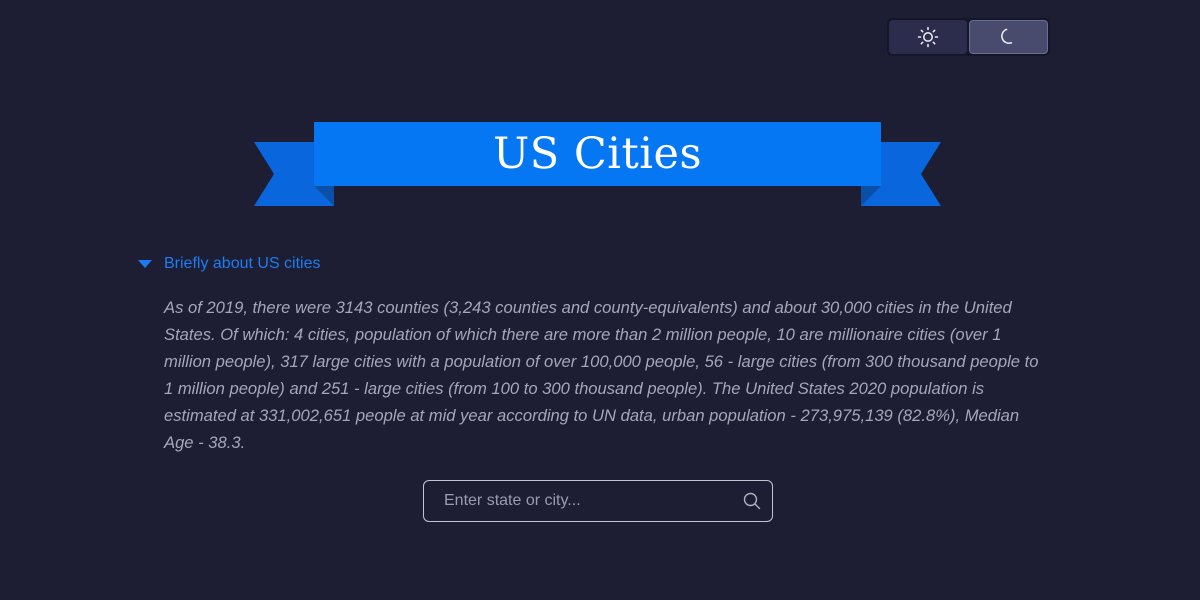 The width and height of the screenshot is (1200, 600). I want to click on about-summary-toggle: Briefly about US cities, so click(229, 264).